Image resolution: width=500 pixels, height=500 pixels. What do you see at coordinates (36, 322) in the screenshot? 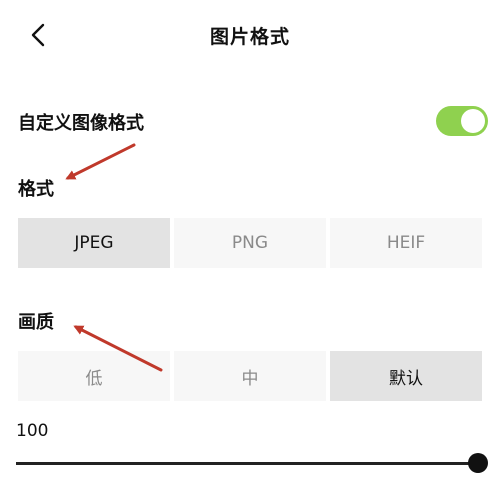
I see `quality-section-label: 画质` at bounding box center [36, 322].